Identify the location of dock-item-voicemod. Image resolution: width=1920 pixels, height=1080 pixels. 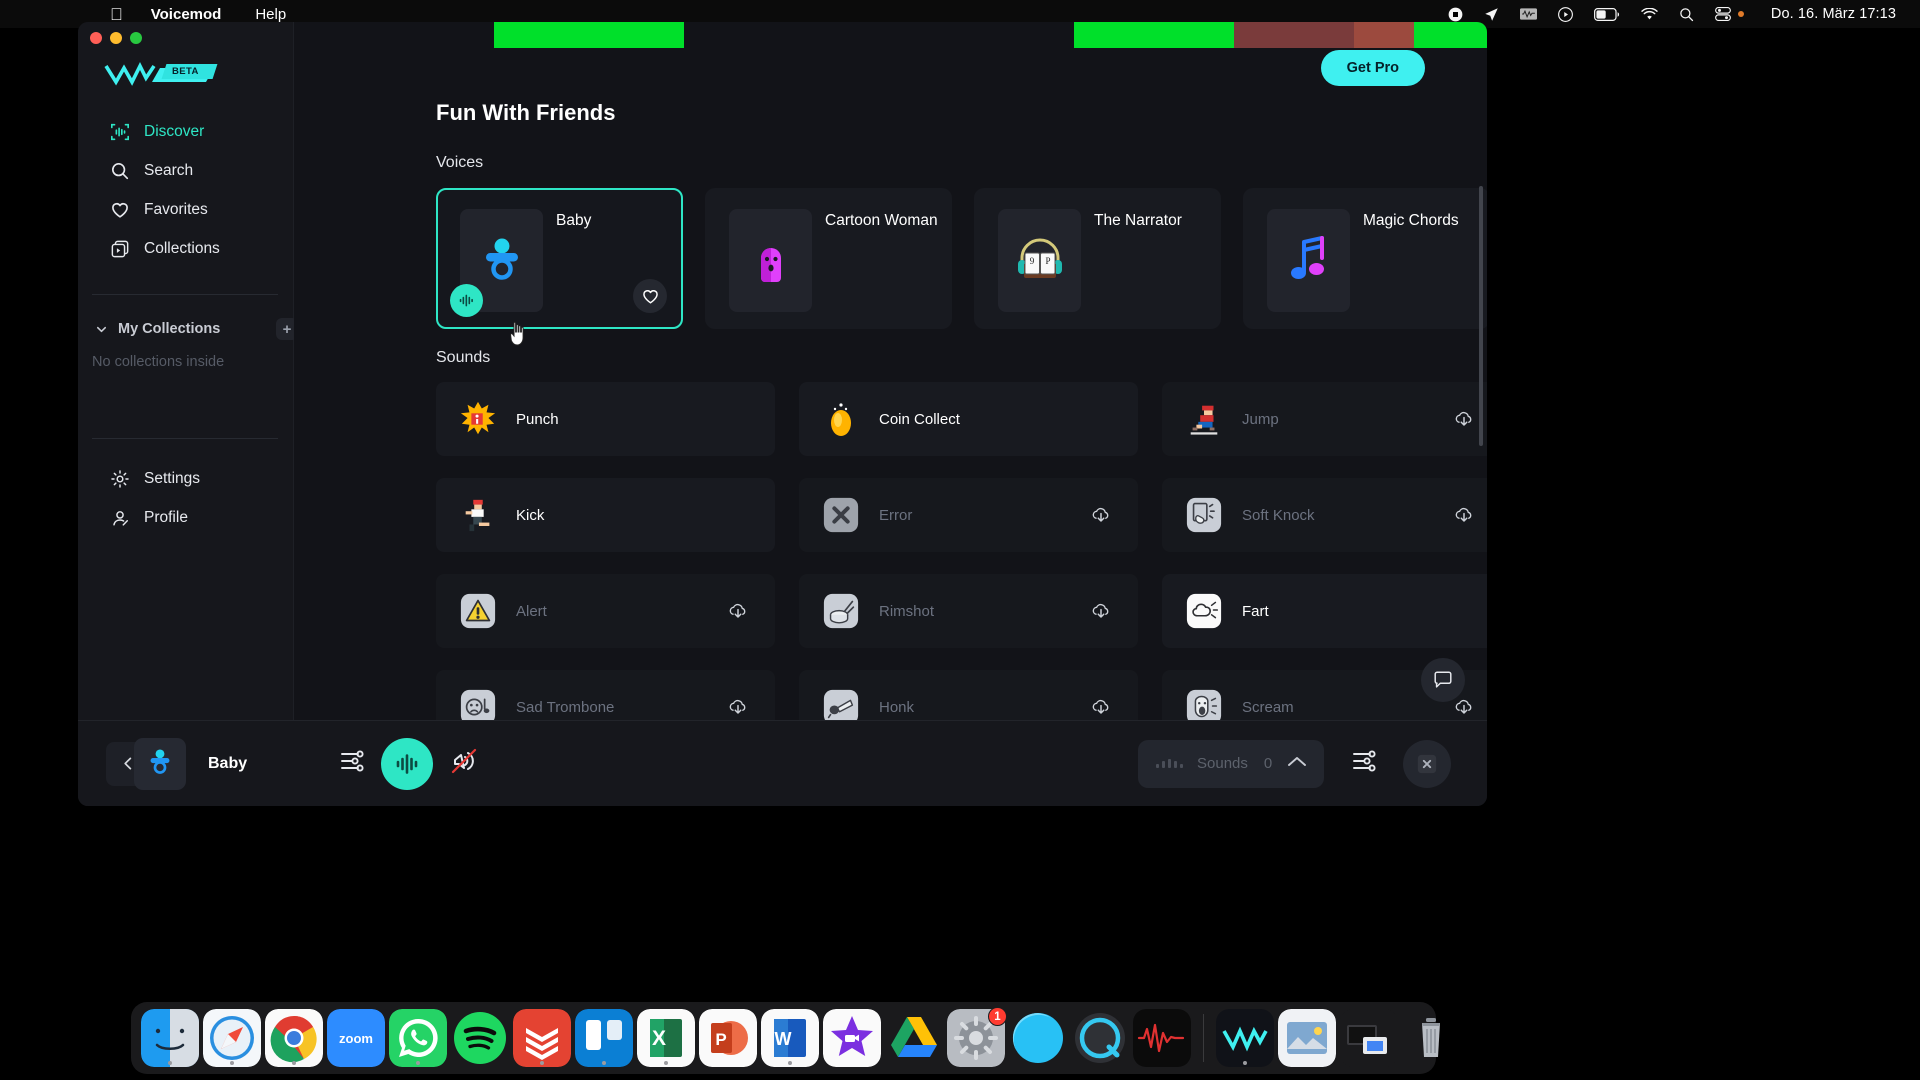
(1245, 1038).